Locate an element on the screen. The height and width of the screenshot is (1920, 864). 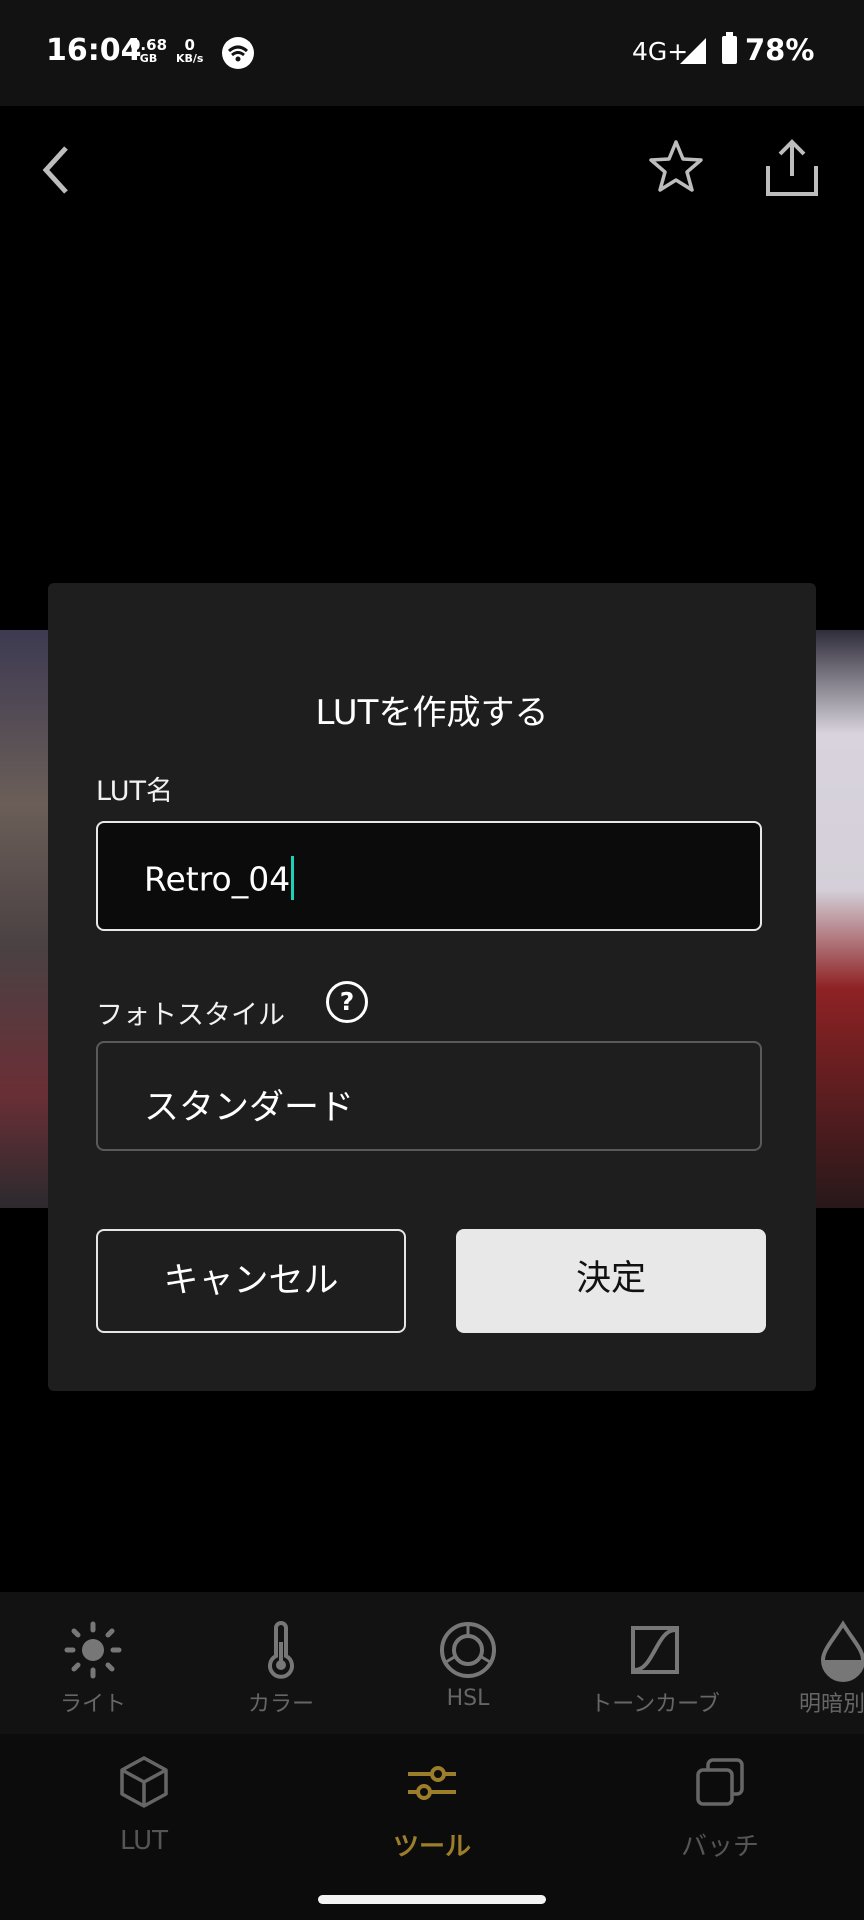
drop-icon is located at coordinates (842, 1651).